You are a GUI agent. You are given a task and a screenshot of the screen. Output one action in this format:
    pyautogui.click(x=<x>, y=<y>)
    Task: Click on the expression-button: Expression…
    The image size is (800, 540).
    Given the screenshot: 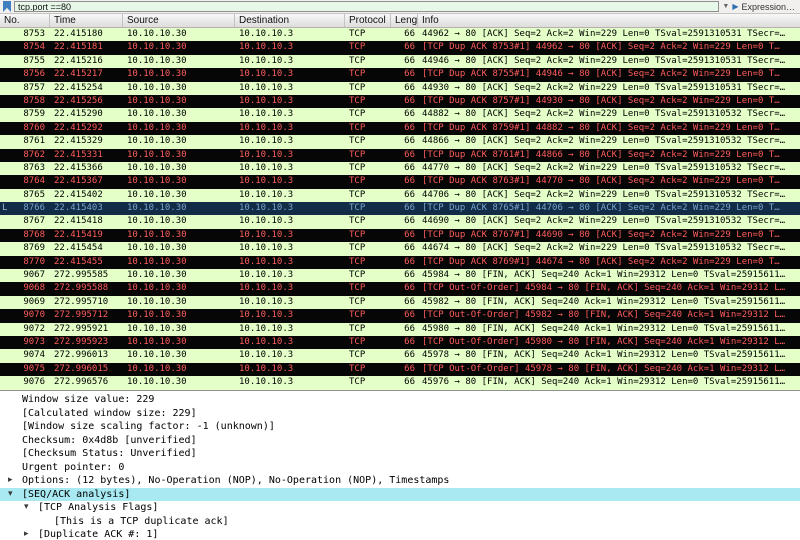 What is the action you would take?
    pyautogui.click(x=769, y=7)
    